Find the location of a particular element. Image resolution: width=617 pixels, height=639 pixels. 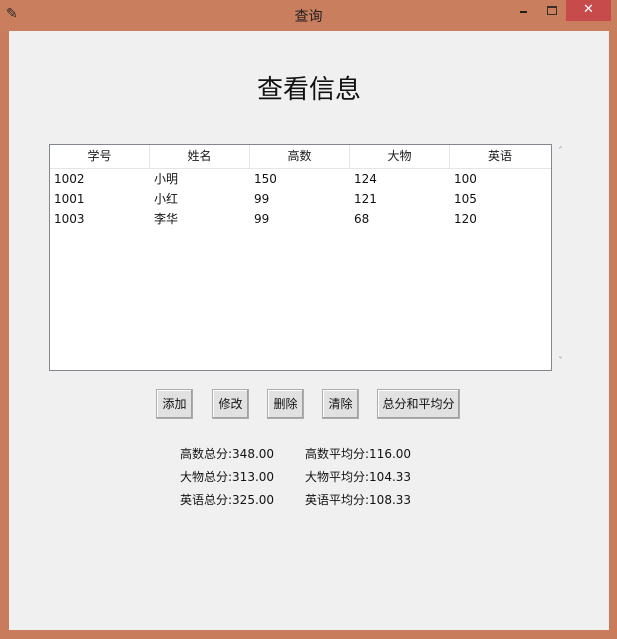

table-header: 学号 姓名 高数 大物 英语 is located at coordinates (300, 157).